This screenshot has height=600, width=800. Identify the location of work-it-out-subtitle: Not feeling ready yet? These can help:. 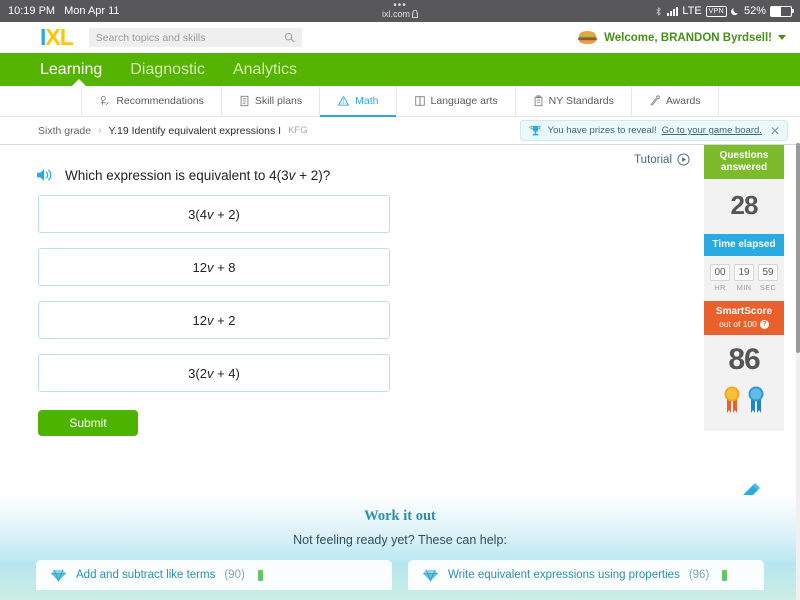
(400, 540).